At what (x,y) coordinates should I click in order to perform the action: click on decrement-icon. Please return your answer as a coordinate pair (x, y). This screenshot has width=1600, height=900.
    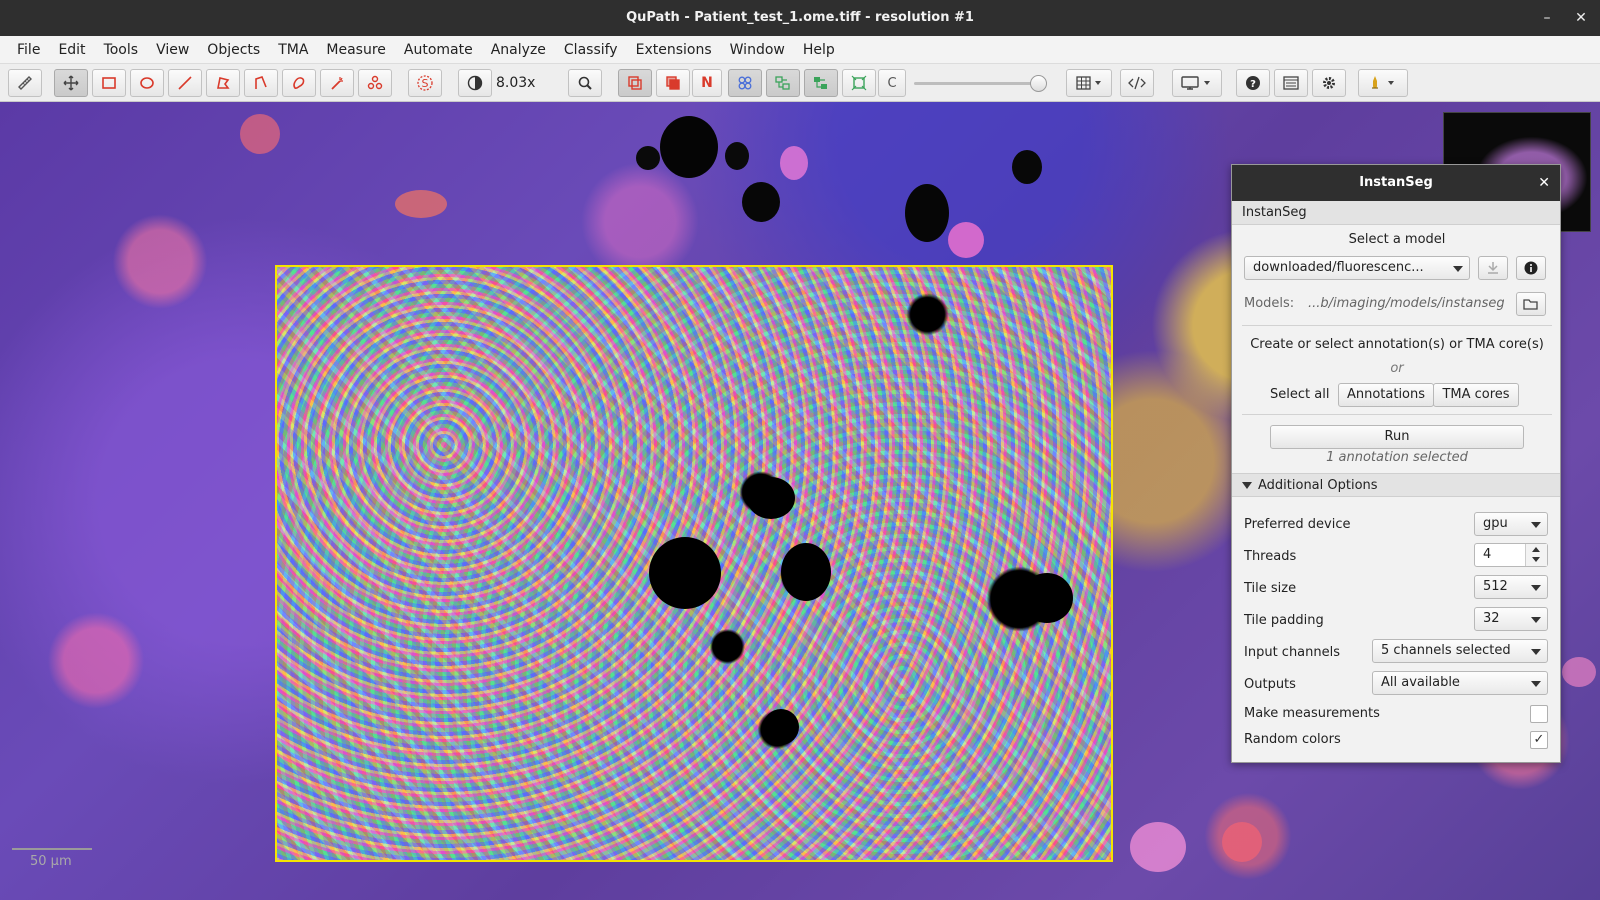
    Looking at the image, I should click on (1536, 559).